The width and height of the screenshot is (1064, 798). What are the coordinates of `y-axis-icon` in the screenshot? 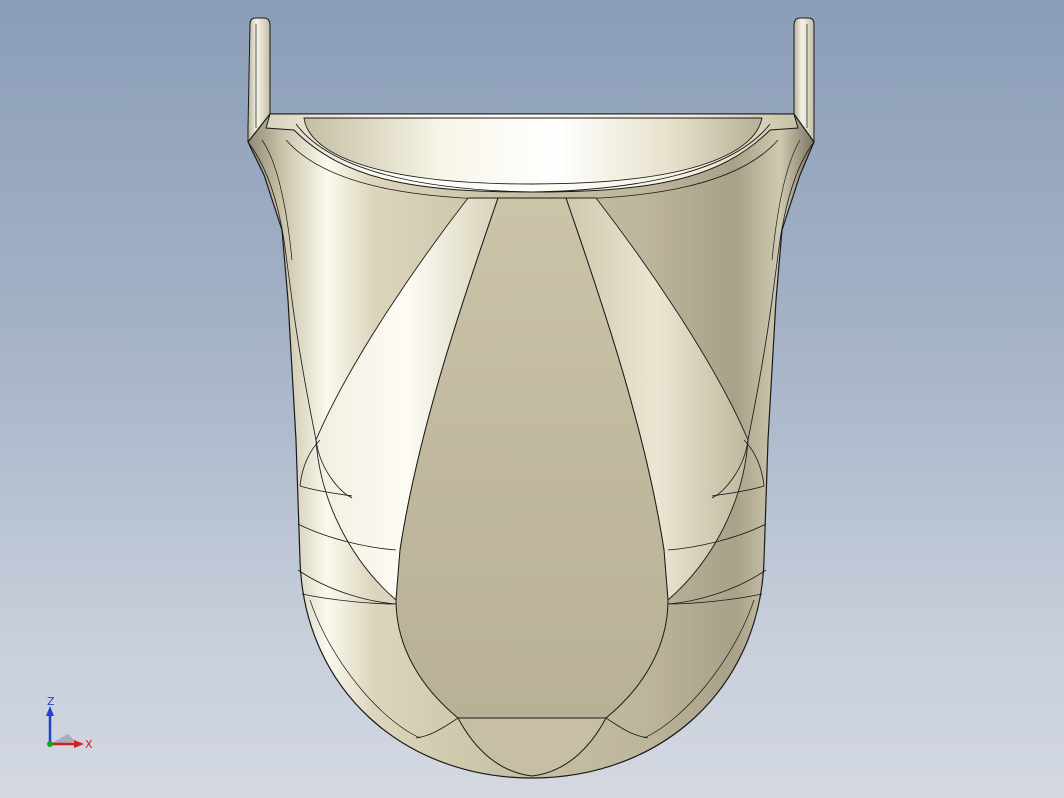 It's located at (50, 744).